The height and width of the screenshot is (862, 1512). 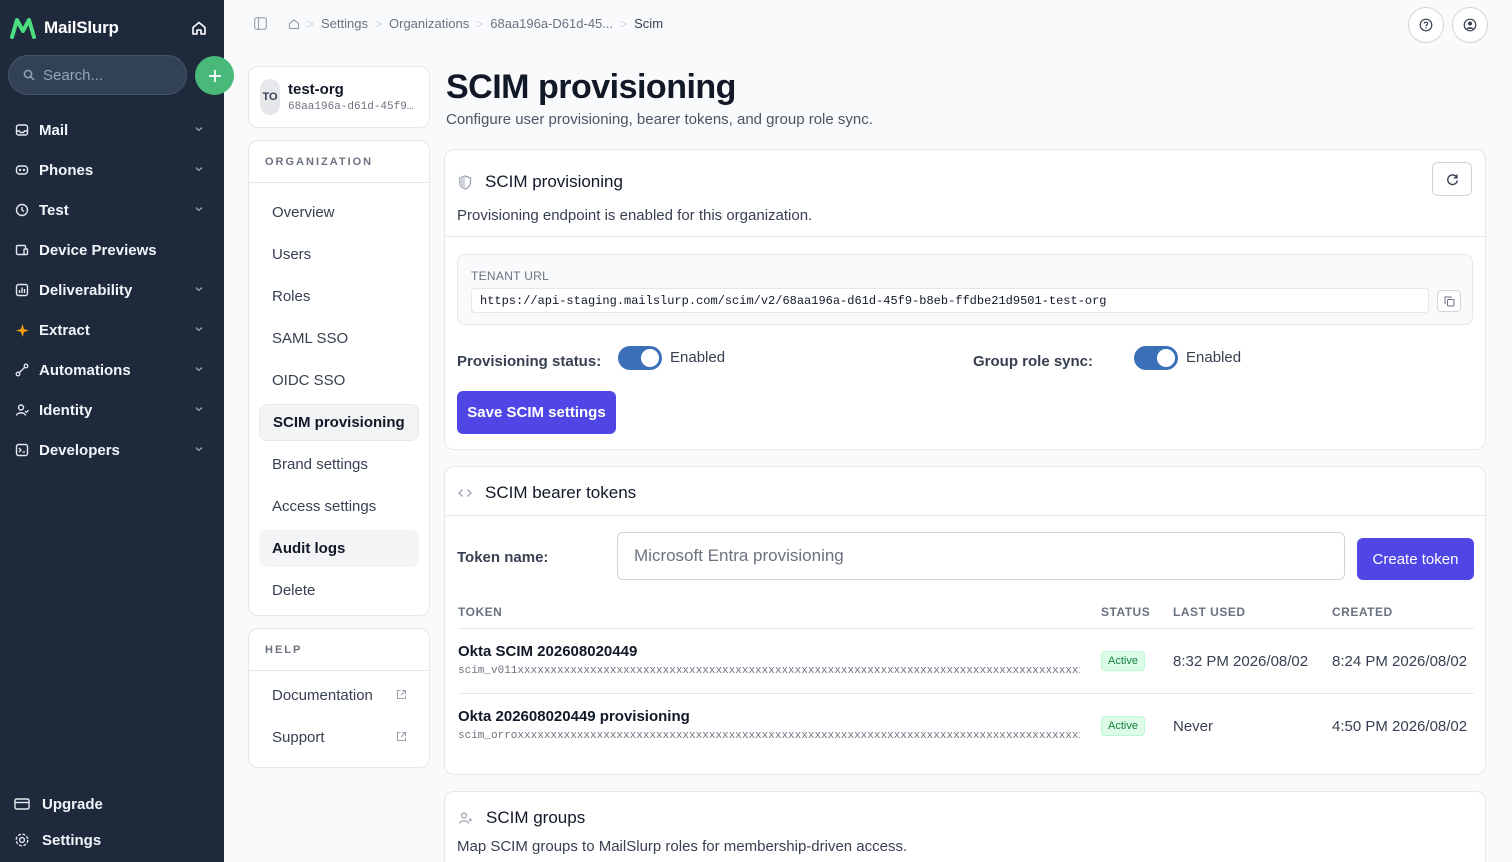 What do you see at coordinates (339, 506) in the screenshot?
I see `menu-item-access-settings: Access settings` at bounding box center [339, 506].